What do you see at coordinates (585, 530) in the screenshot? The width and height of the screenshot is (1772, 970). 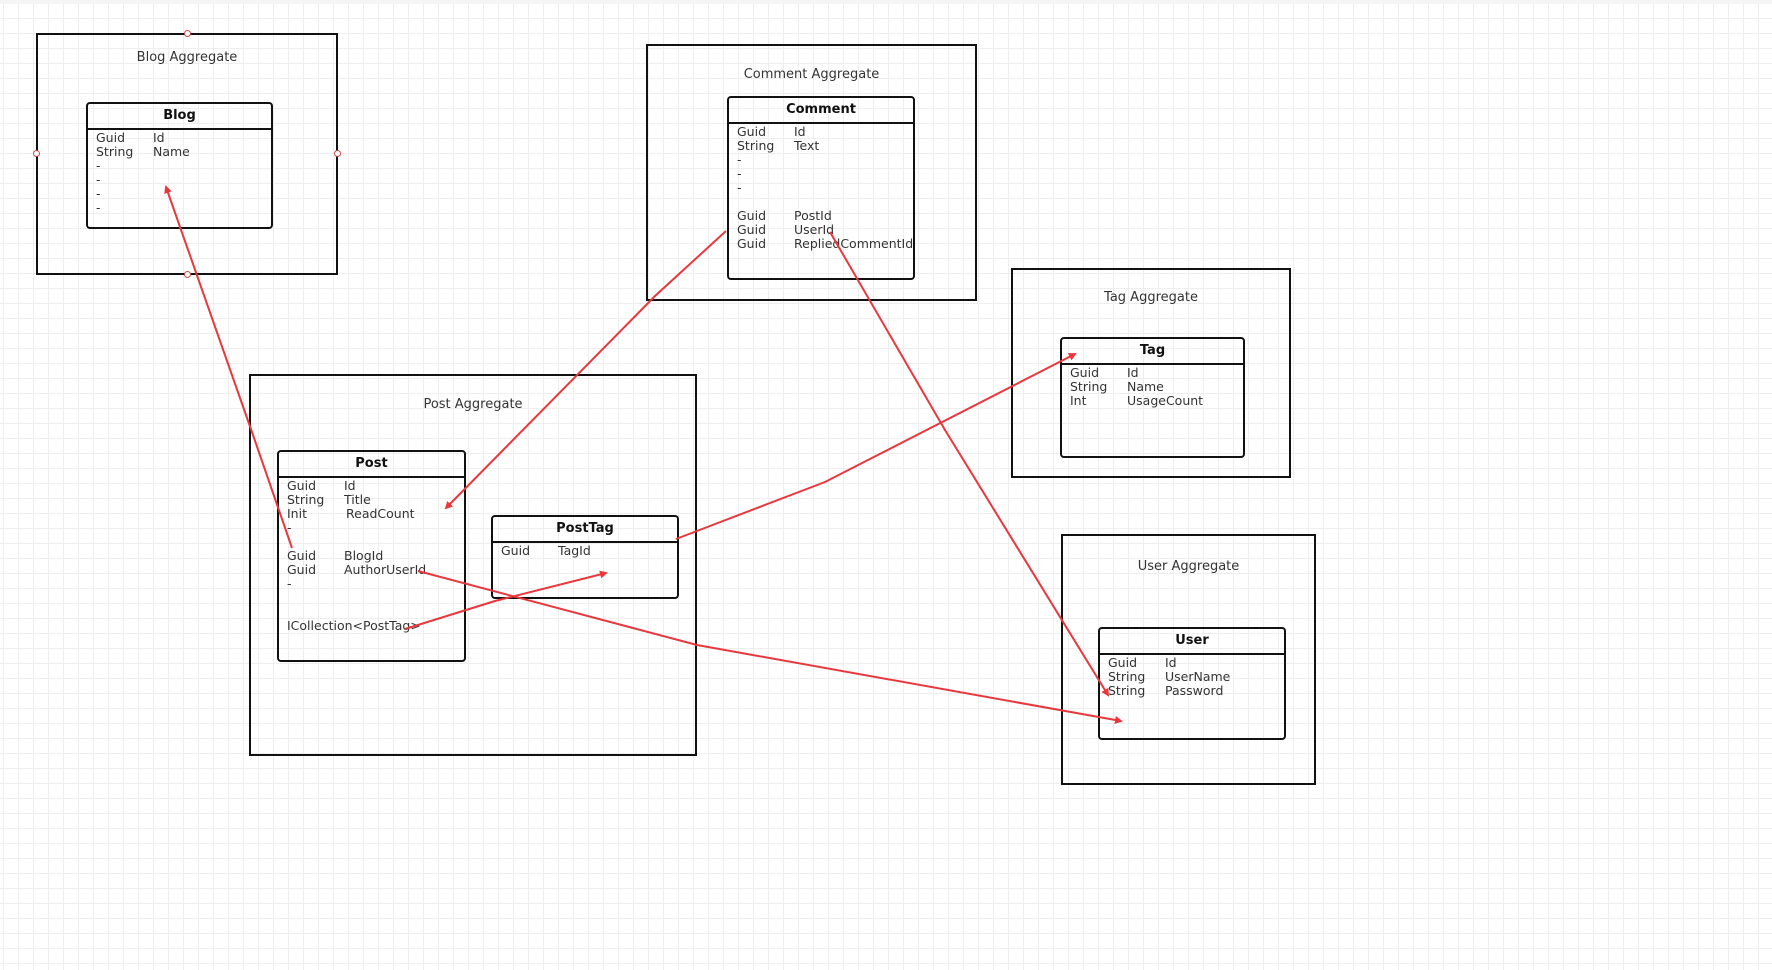 I see `posttag-entity-name: PostTag` at bounding box center [585, 530].